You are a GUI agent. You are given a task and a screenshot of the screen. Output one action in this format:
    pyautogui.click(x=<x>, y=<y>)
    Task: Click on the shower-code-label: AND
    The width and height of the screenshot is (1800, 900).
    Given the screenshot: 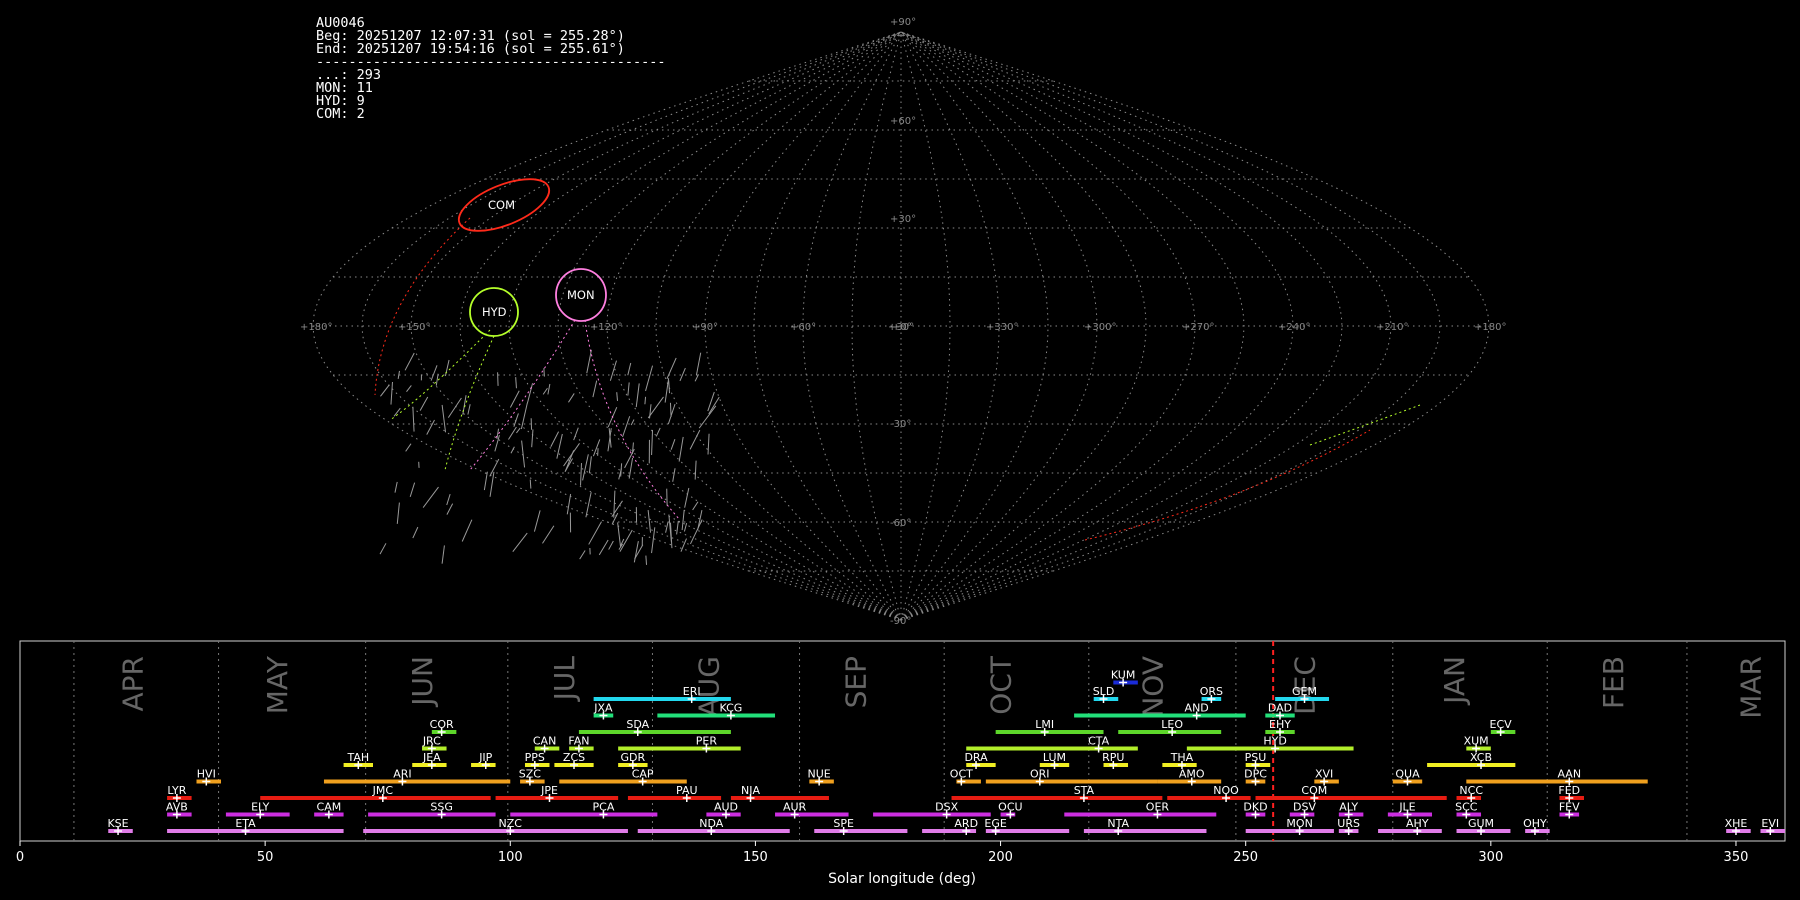 What is the action you would take?
    pyautogui.click(x=1197, y=708)
    